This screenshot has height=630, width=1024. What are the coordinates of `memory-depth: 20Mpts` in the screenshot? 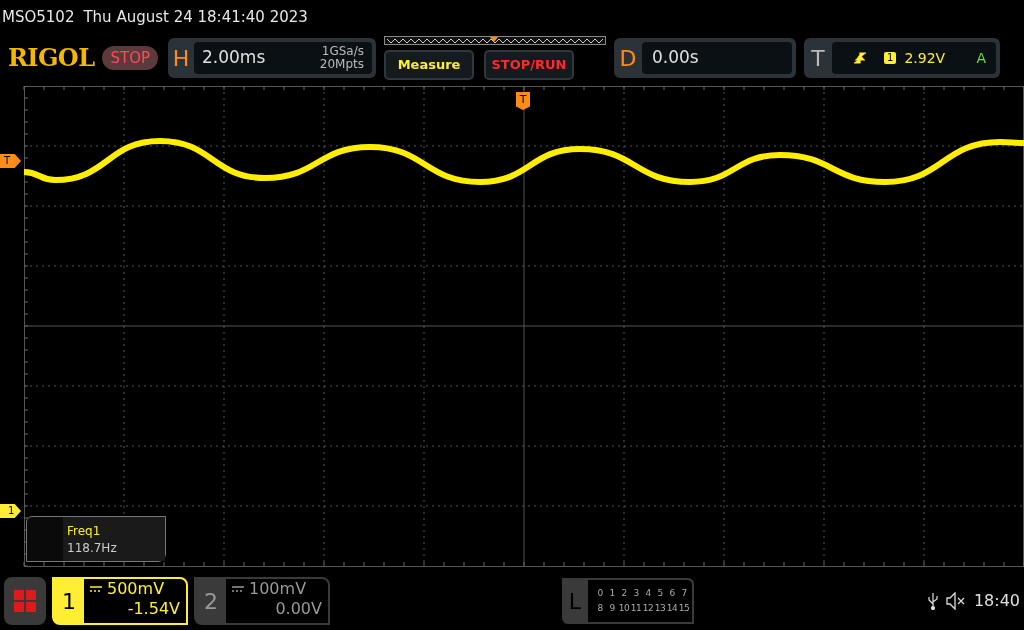 It's located at (341, 64).